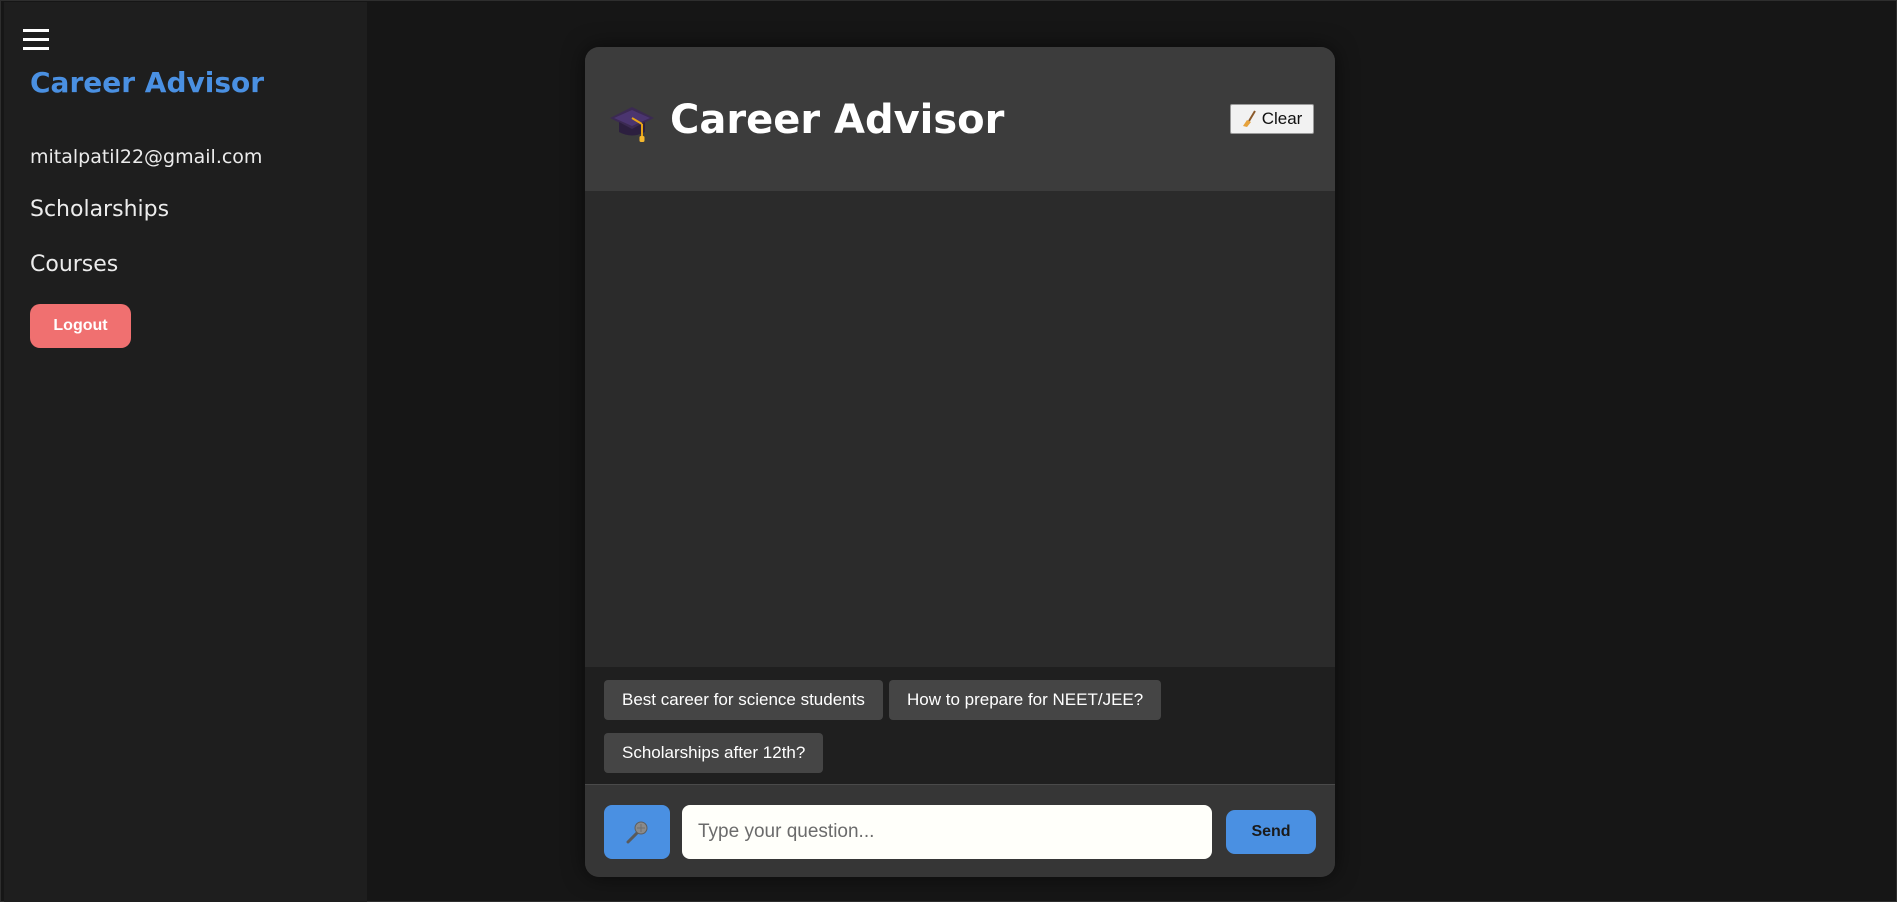 The height and width of the screenshot is (902, 1897). I want to click on broom-icon, so click(1249, 118).